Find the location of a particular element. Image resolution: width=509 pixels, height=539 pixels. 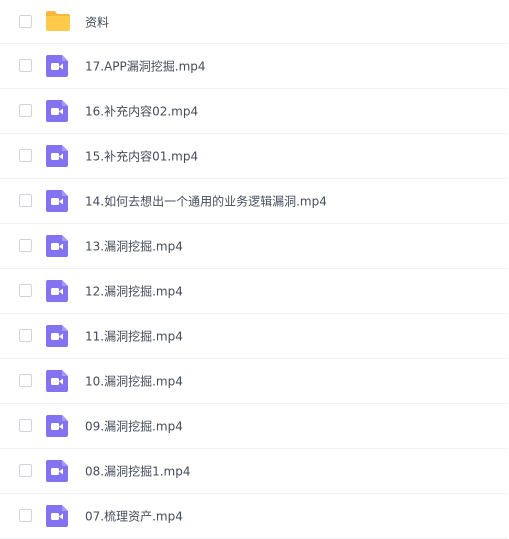

file-row: 08.漏洞挖掘1.mp4 is located at coordinates (253, 471).